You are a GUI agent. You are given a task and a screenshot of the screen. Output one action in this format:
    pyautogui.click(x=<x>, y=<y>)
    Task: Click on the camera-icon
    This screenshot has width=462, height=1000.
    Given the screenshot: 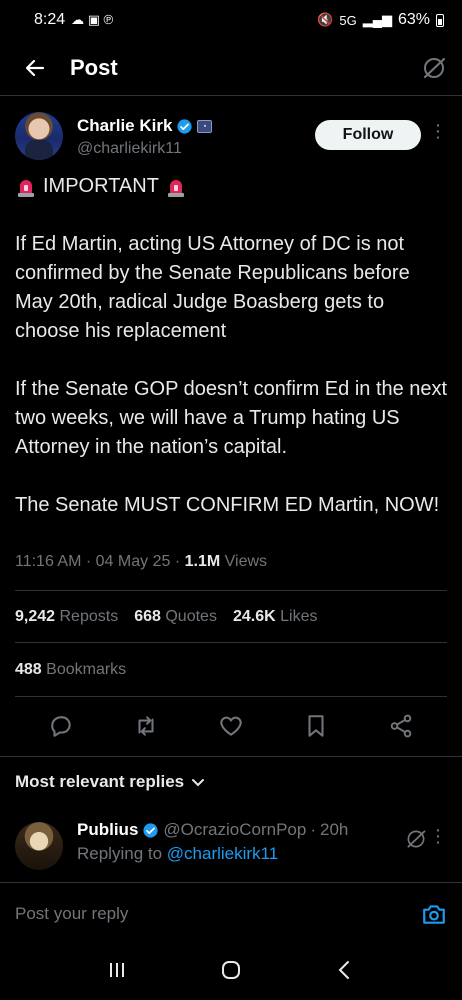 What is the action you would take?
    pyautogui.click(x=434, y=914)
    